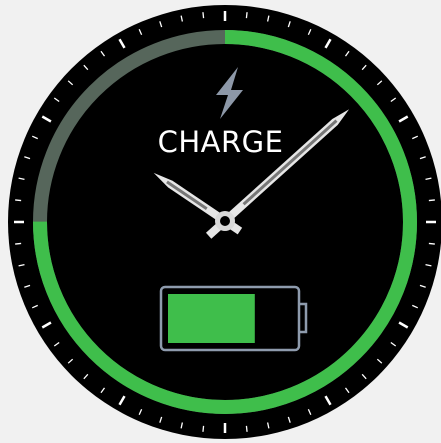  I want to click on charge-label: CHARGE, so click(220, 142).